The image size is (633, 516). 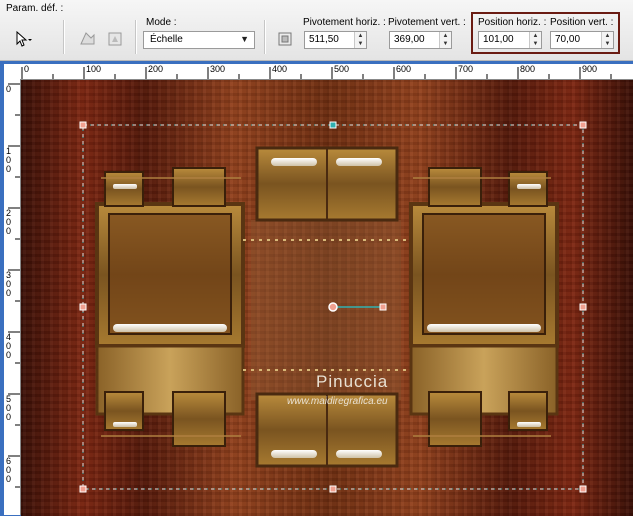 I want to click on flip-horizontal-icon, so click(x=87, y=38).